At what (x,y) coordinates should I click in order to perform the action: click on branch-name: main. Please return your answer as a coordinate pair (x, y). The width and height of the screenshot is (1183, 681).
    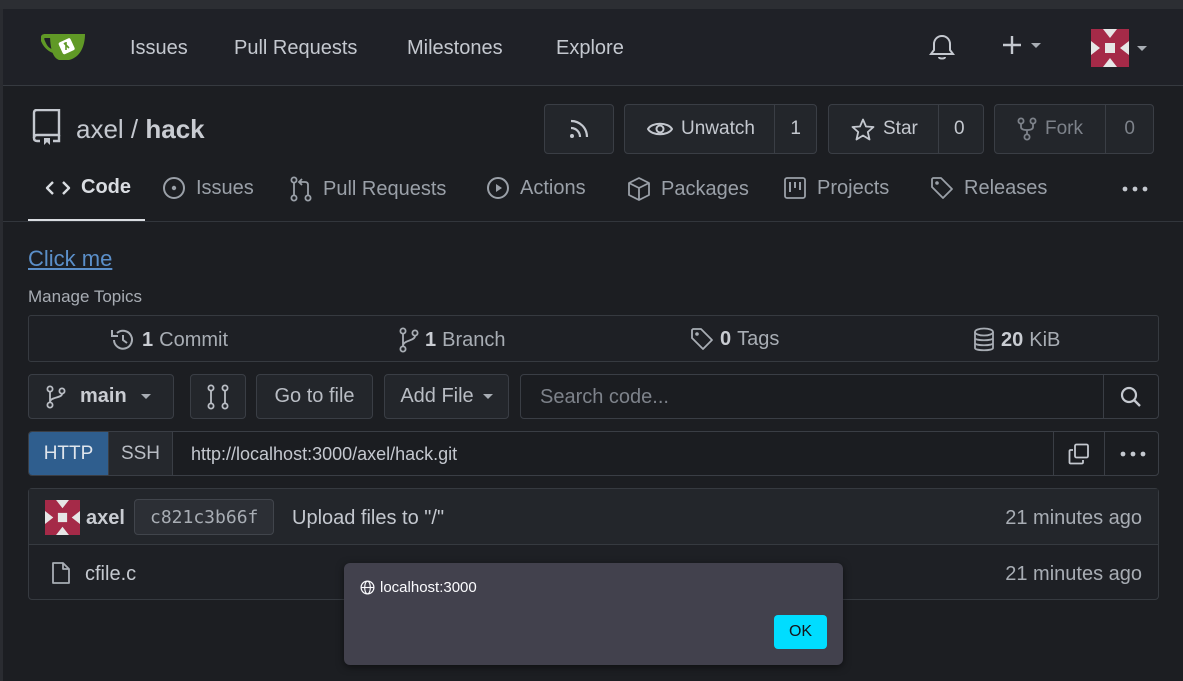
    Looking at the image, I should click on (103, 396).